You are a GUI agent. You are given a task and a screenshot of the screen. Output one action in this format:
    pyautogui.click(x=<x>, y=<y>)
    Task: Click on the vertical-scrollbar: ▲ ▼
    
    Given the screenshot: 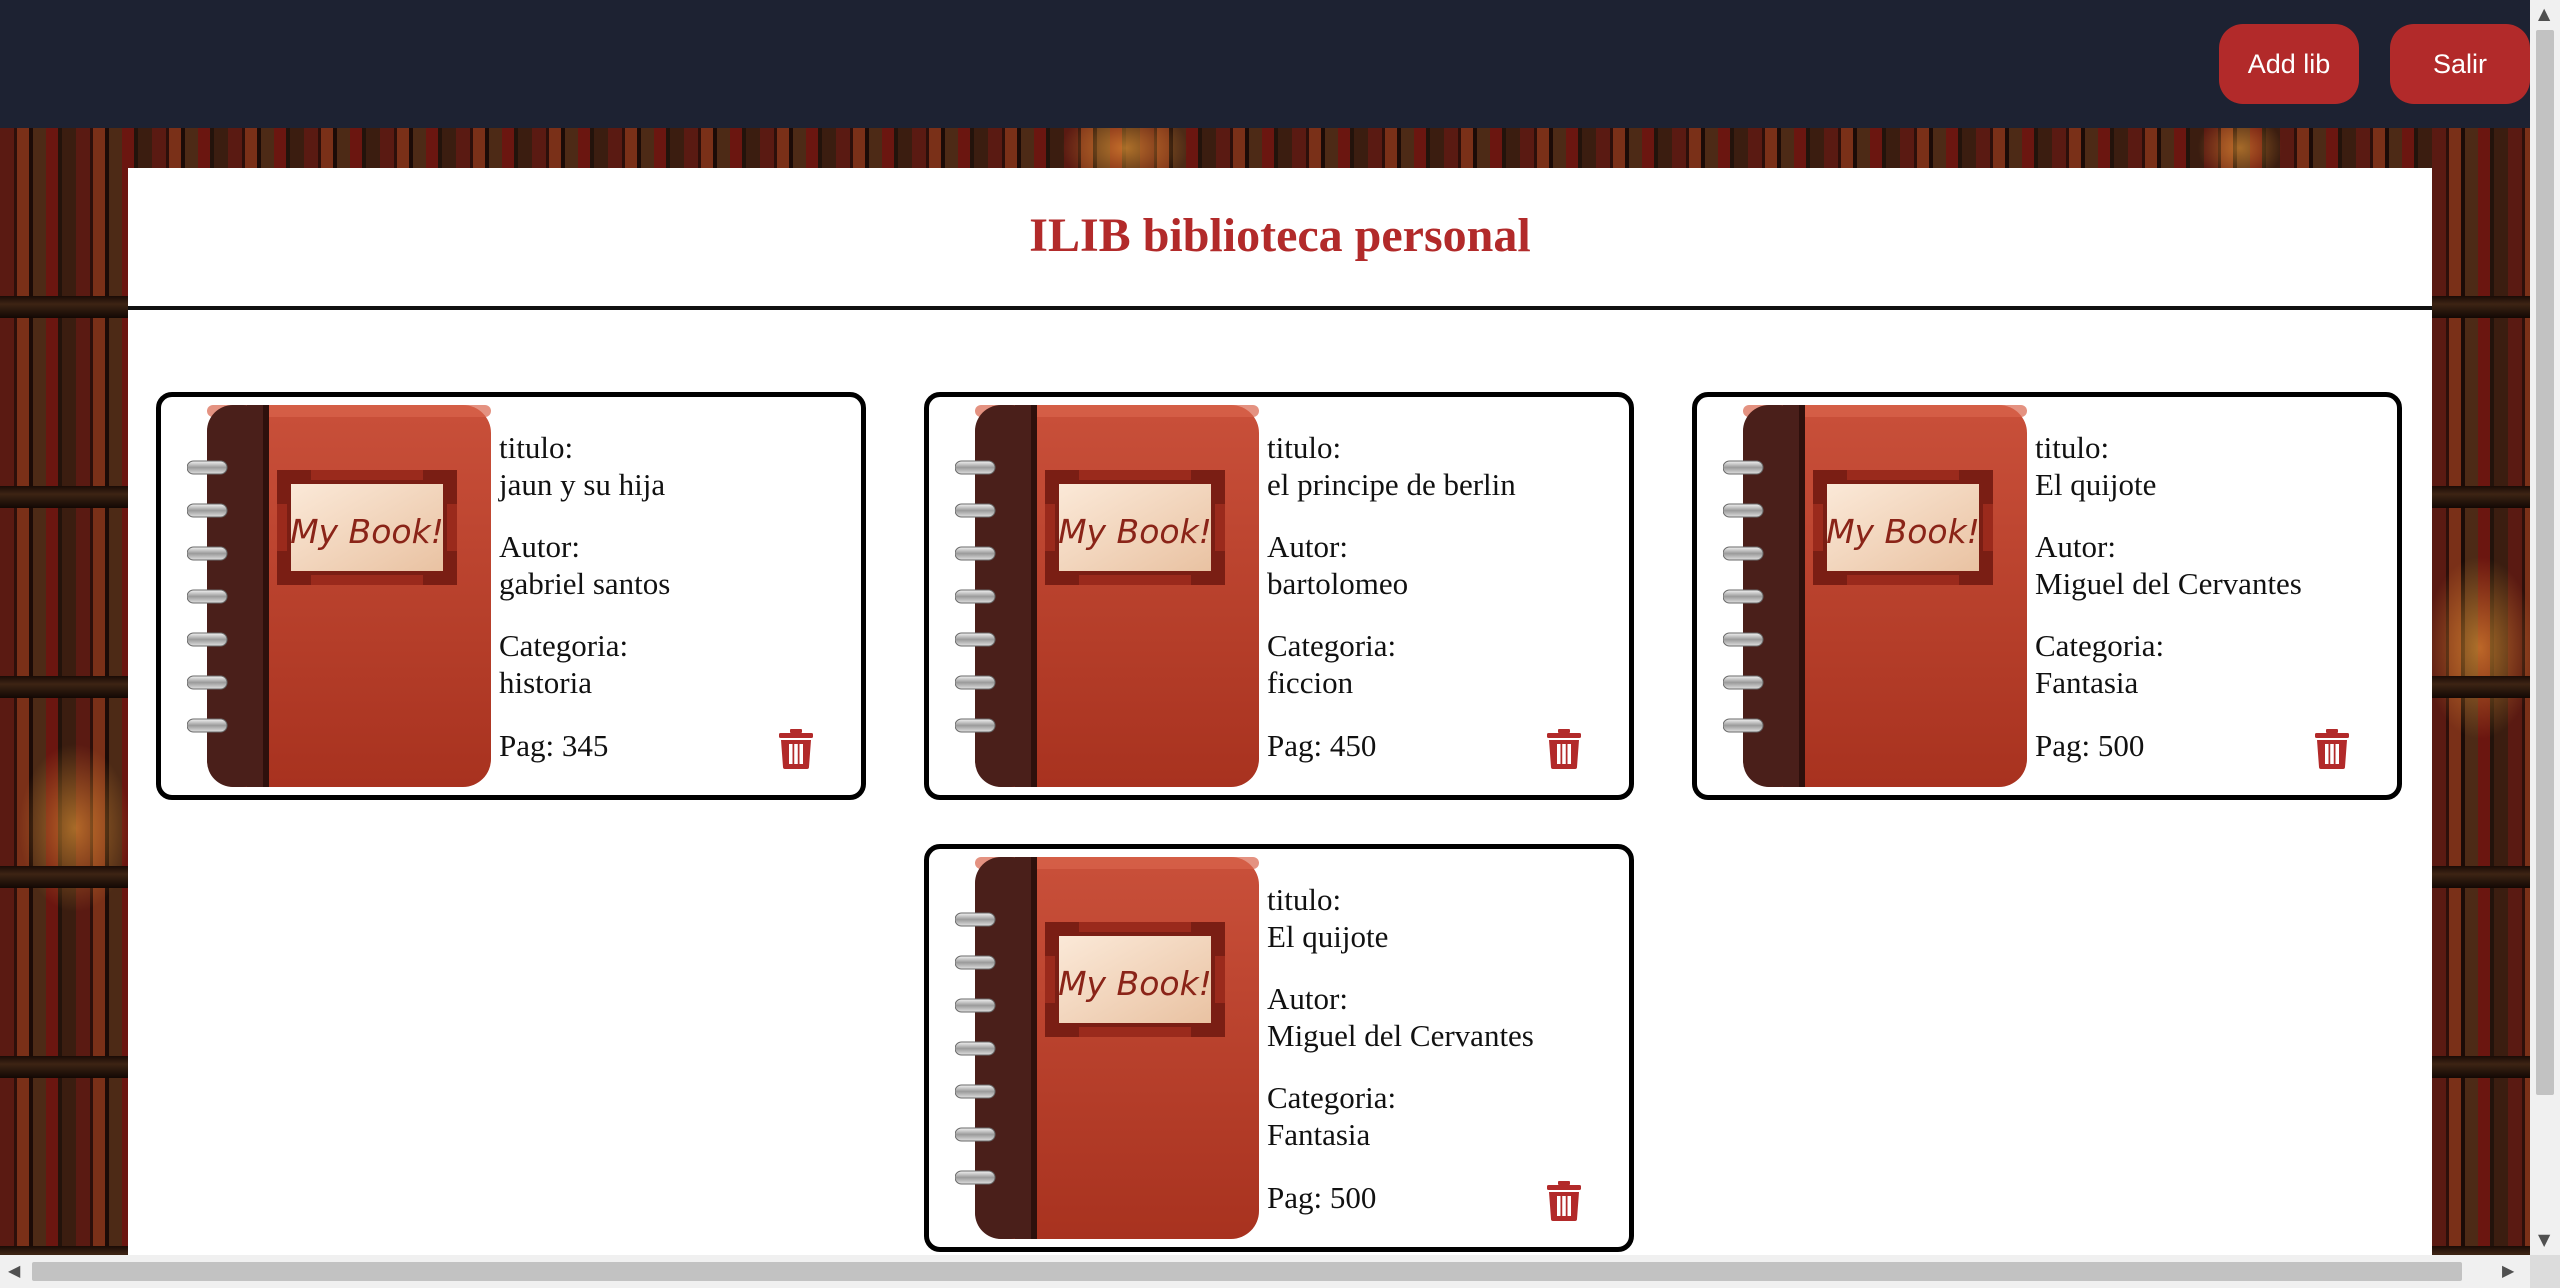 What is the action you would take?
    pyautogui.click(x=2545, y=627)
    